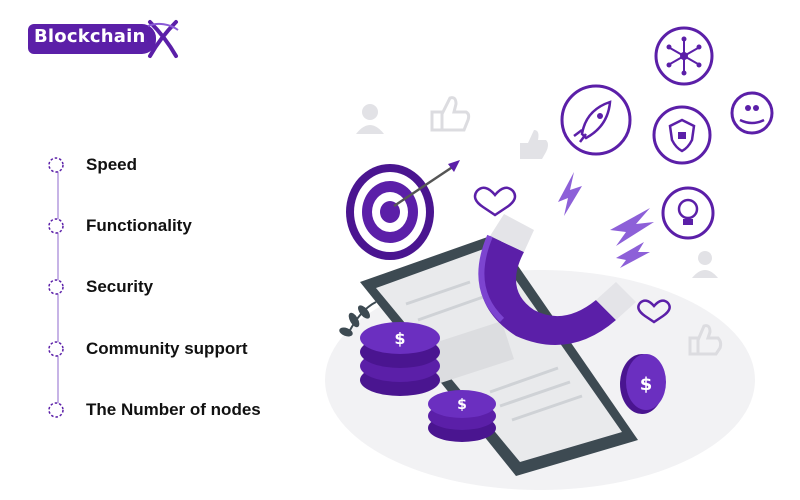 This screenshot has width=800, height=500. I want to click on target-icon, so click(403, 210).